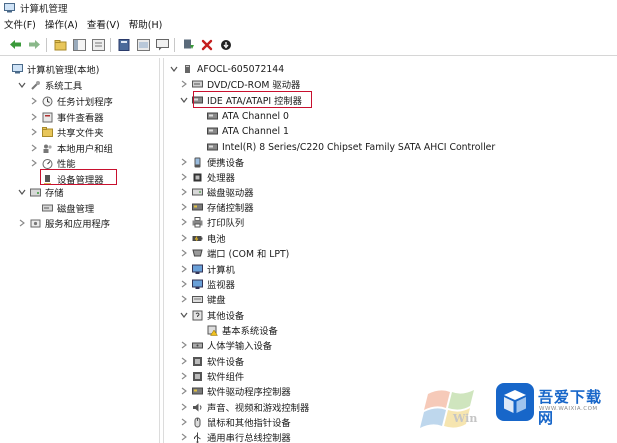 This screenshot has height=443, width=617. What do you see at coordinates (240, 84) in the screenshot?
I see `device-category-dvd: DVD/CD-ROM 驱动器` at bounding box center [240, 84].